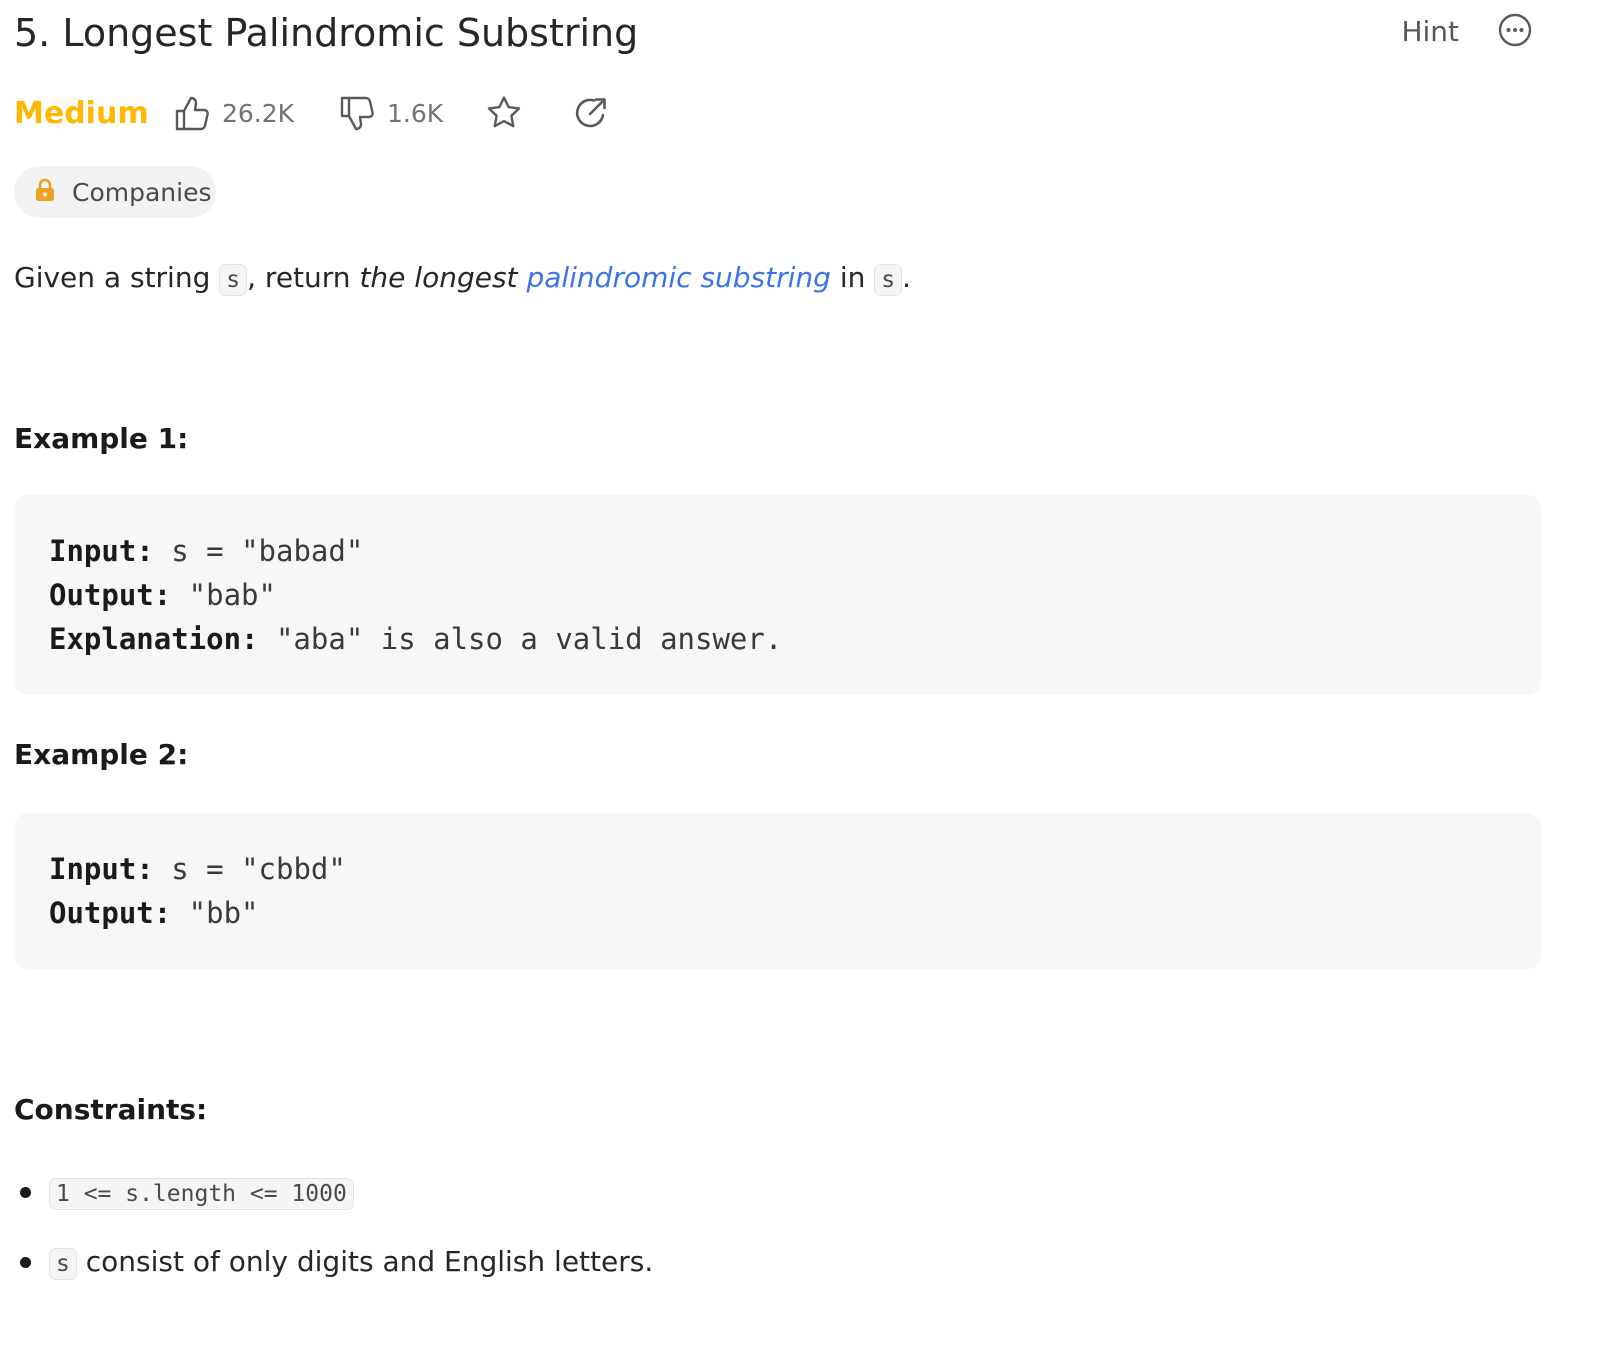  I want to click on lock-icon, so click(45, 192).